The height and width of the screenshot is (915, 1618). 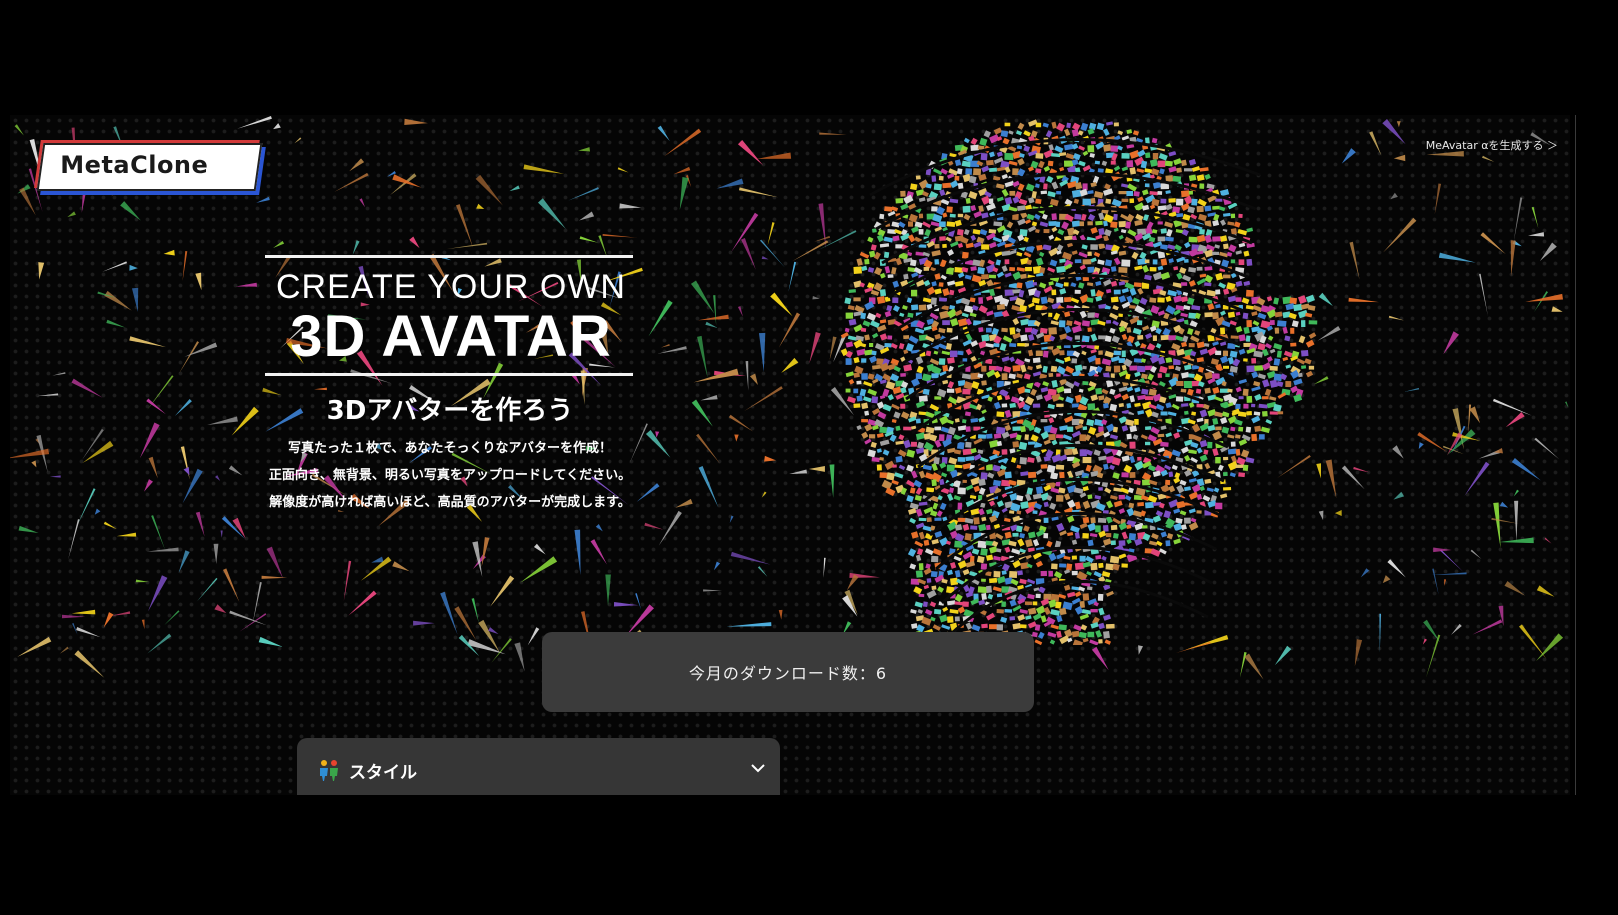 What do you see at coordinates (134, 165) in the screenshot?
I see `logo-text: MetaClone` at bounding box center [134, 165].